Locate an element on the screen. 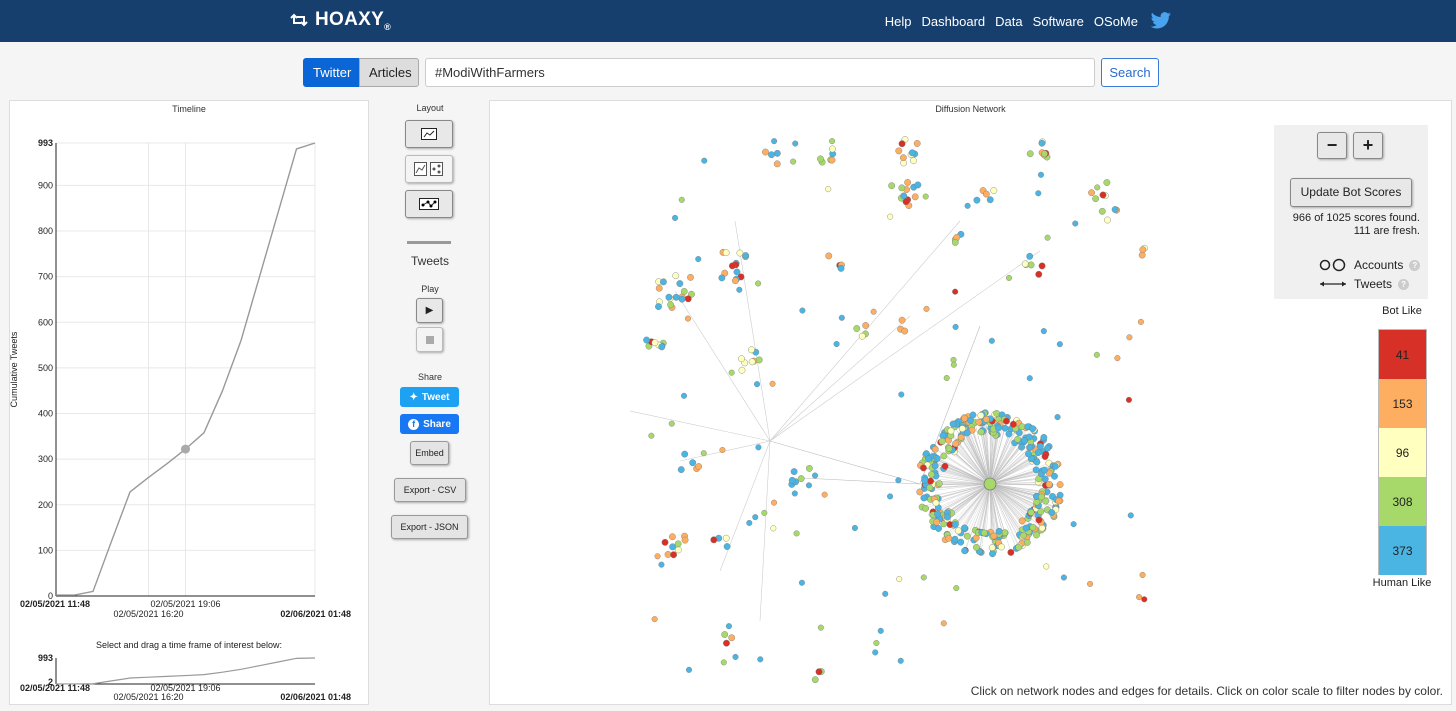 The image size is (1456, 711). layout-split-button is located at coordinates (429, 169).